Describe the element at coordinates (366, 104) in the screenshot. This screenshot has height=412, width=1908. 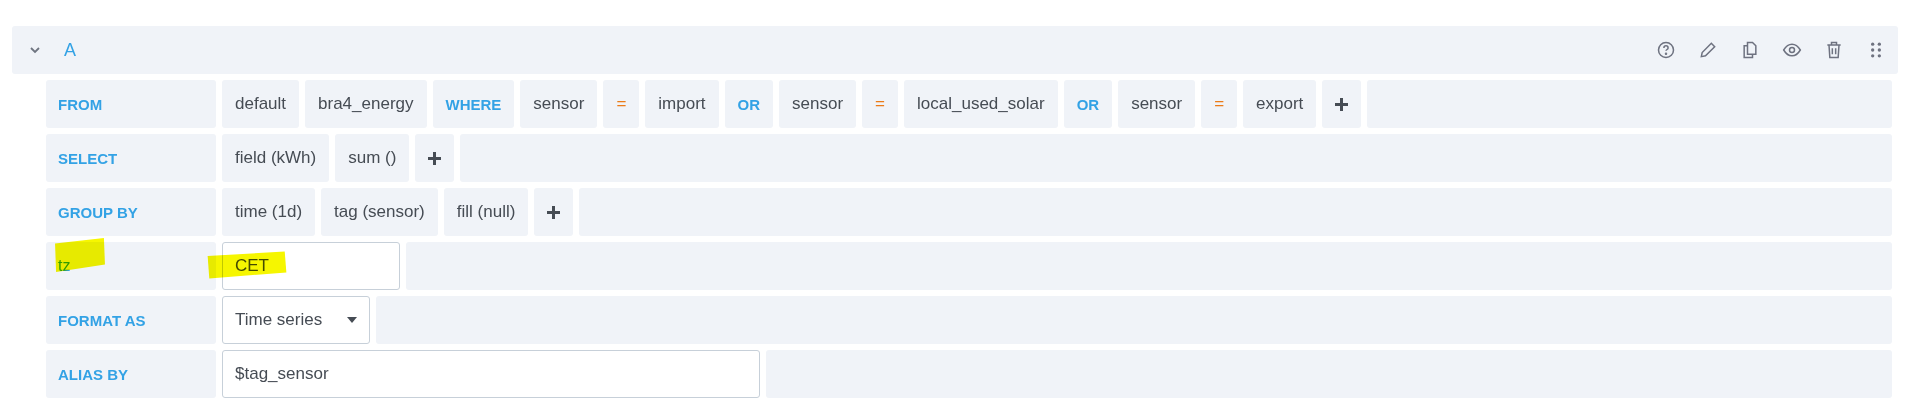
I see `query-segment: bra4_energy` at that location.